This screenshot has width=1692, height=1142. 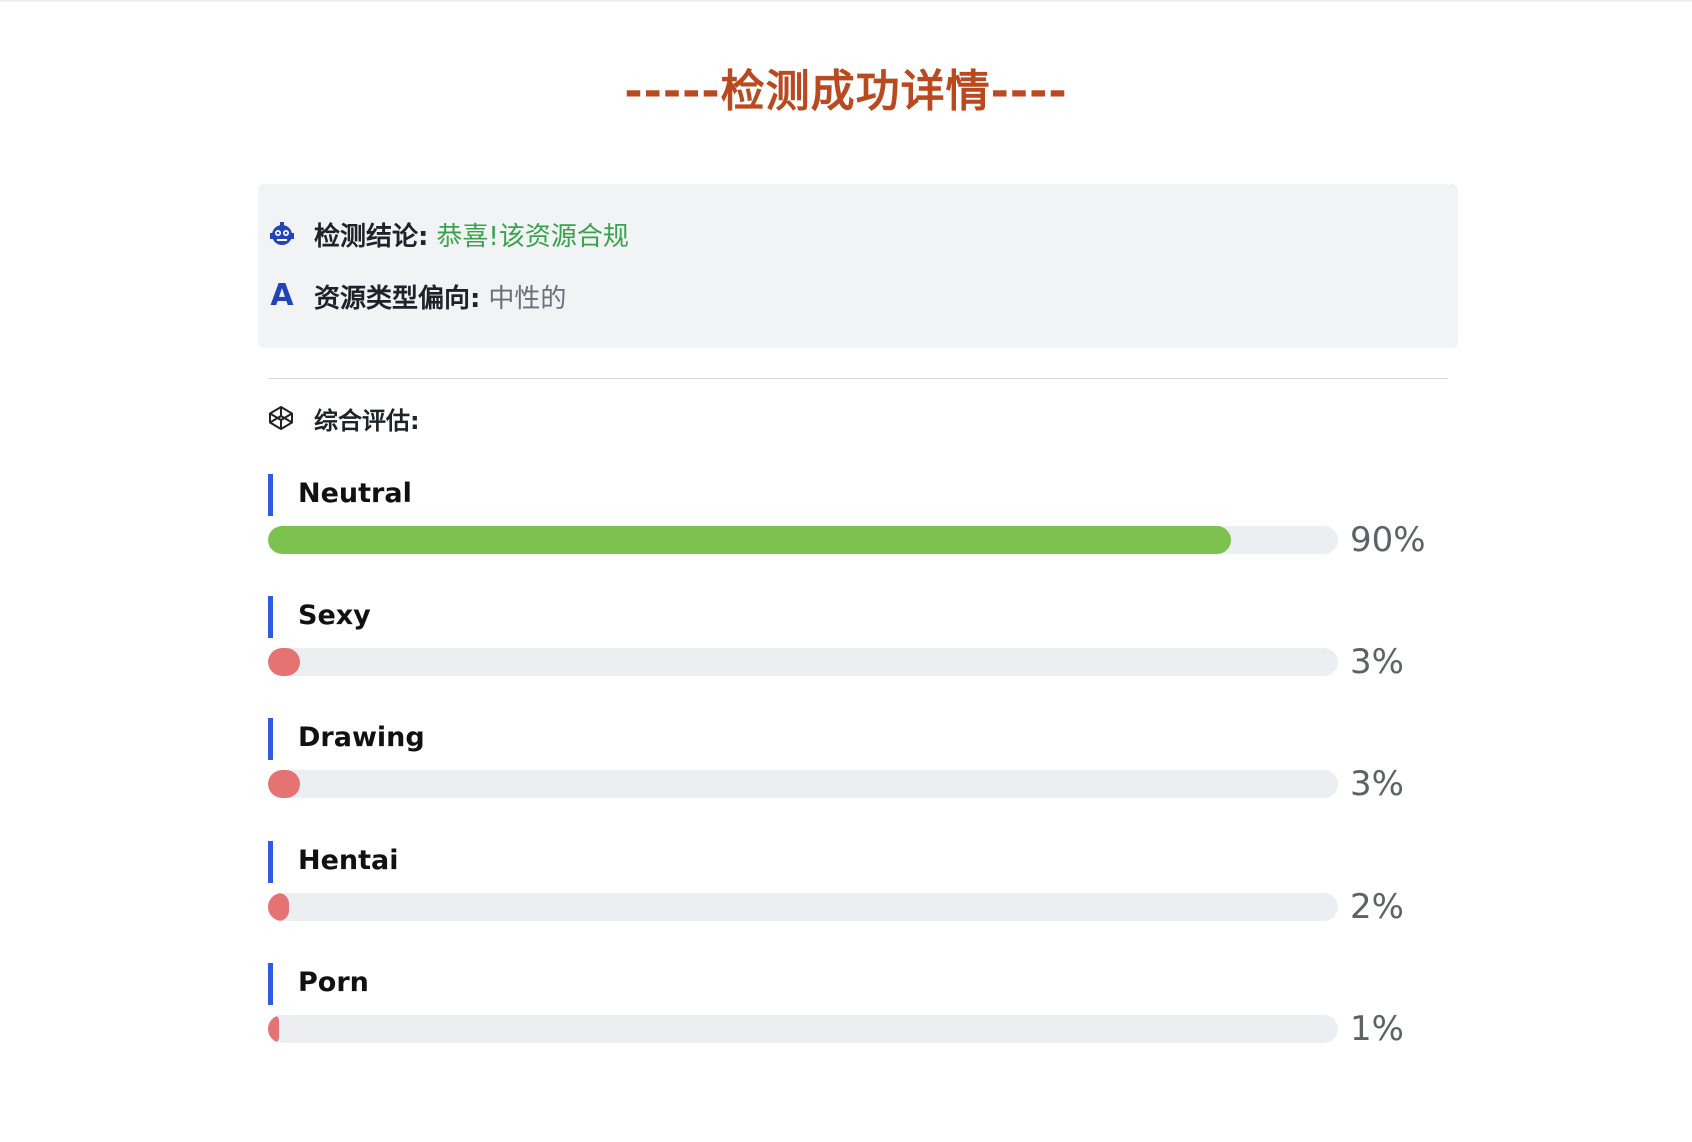 What do you see at coordinates (281, 418) in the screenshot?
I see `cube-icon` at bounding box center [281, 418].